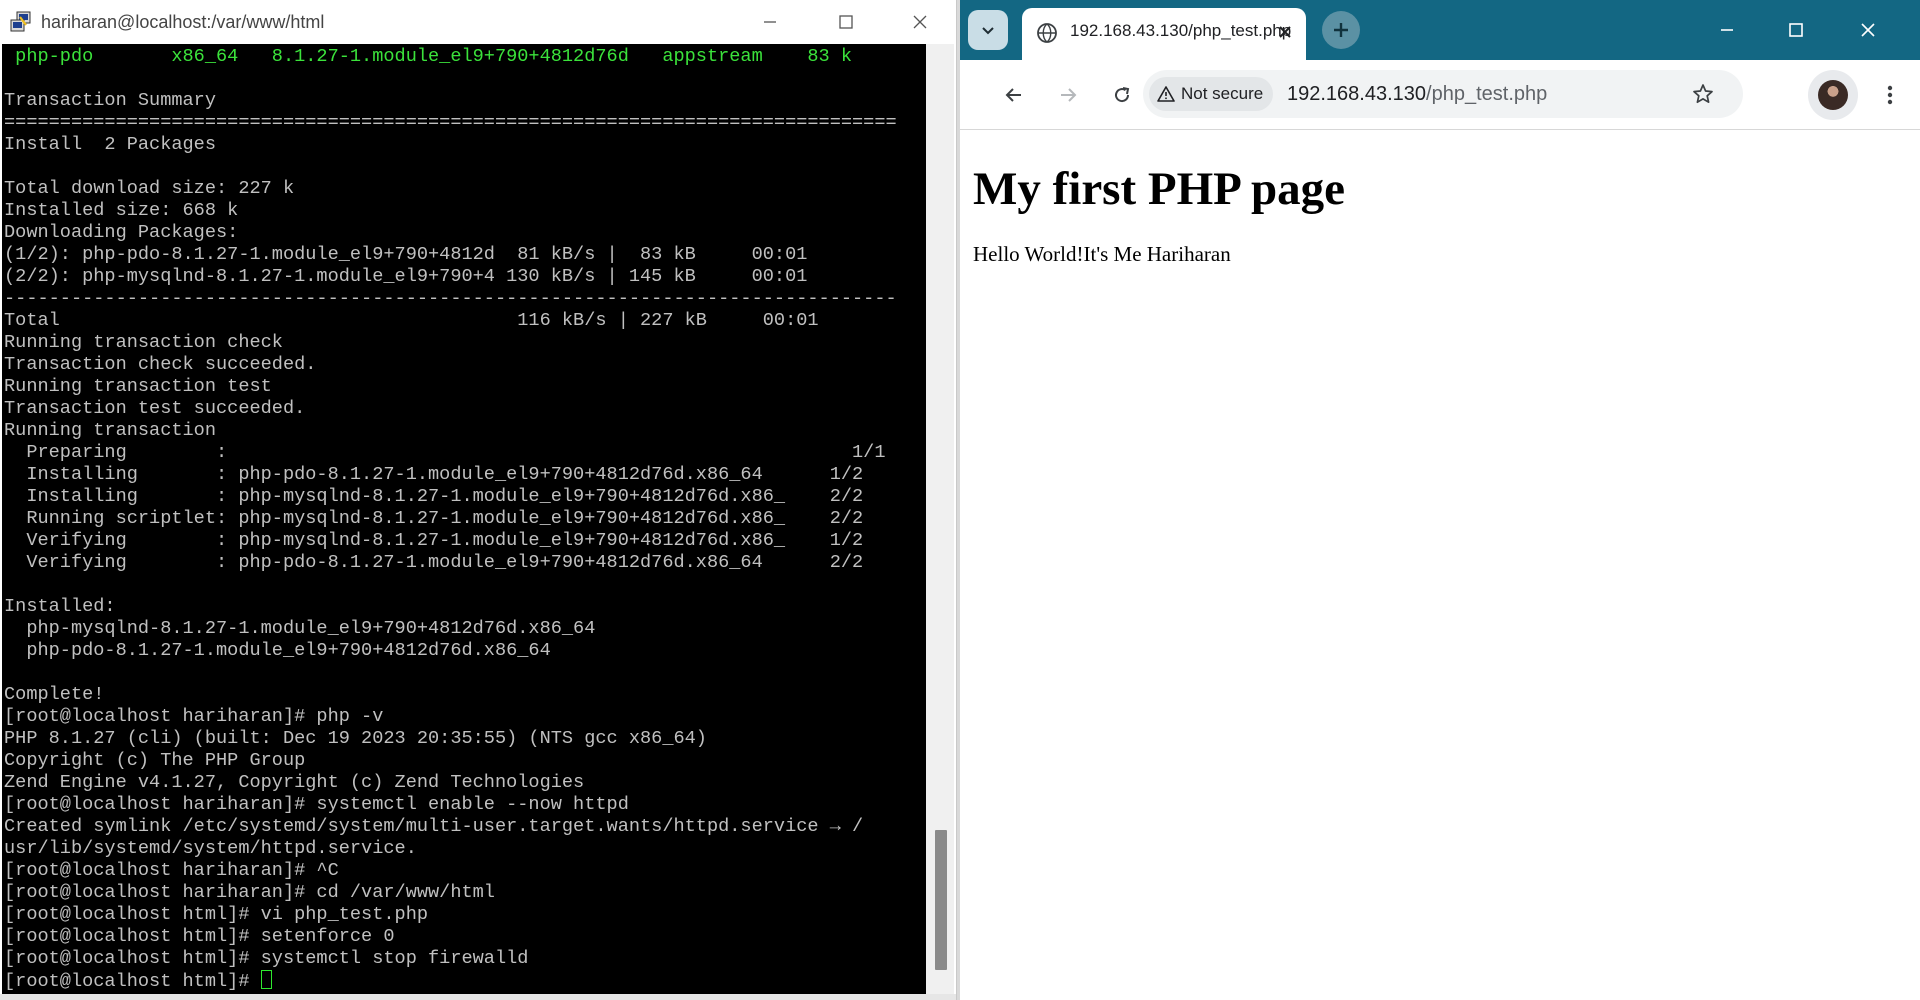 This screenshot has height=1000, width=1920. I want to click on tab-search-icon, so click(988, 31).